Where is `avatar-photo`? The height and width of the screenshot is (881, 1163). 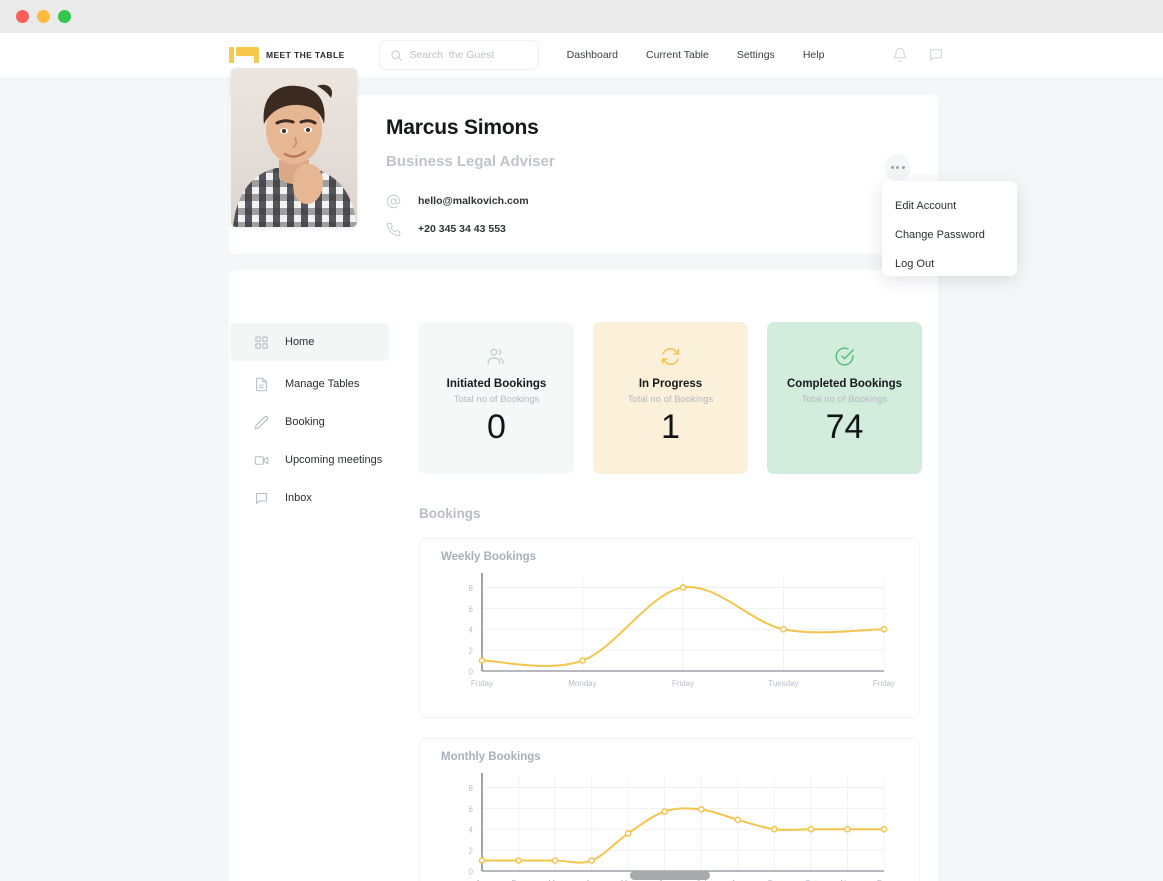
avatar-photo is located at coordinates (294, 147).